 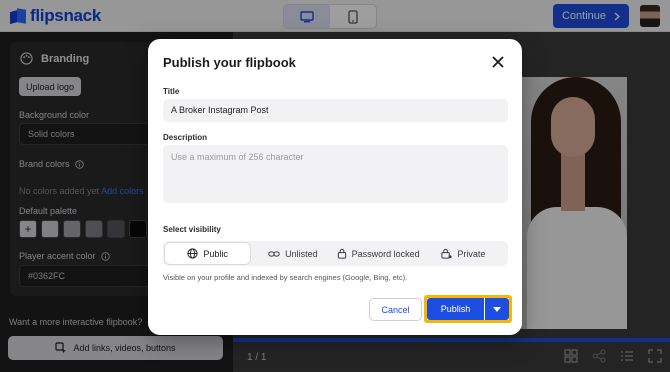 I want to click on title-input: A Broker Instagram Post, so click(x=335, y=110).